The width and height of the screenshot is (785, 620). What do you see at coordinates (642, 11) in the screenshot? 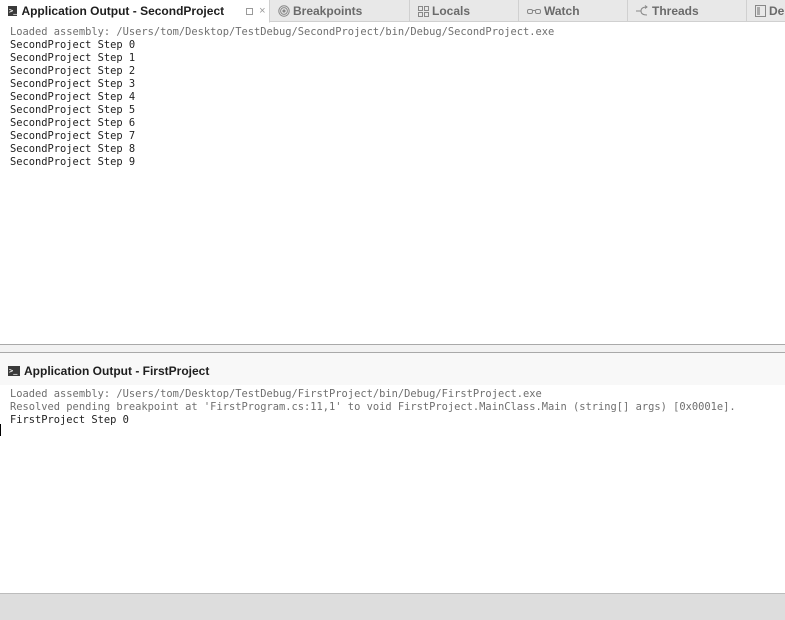
I see `threads-icon` at bounding box center [642, 11].